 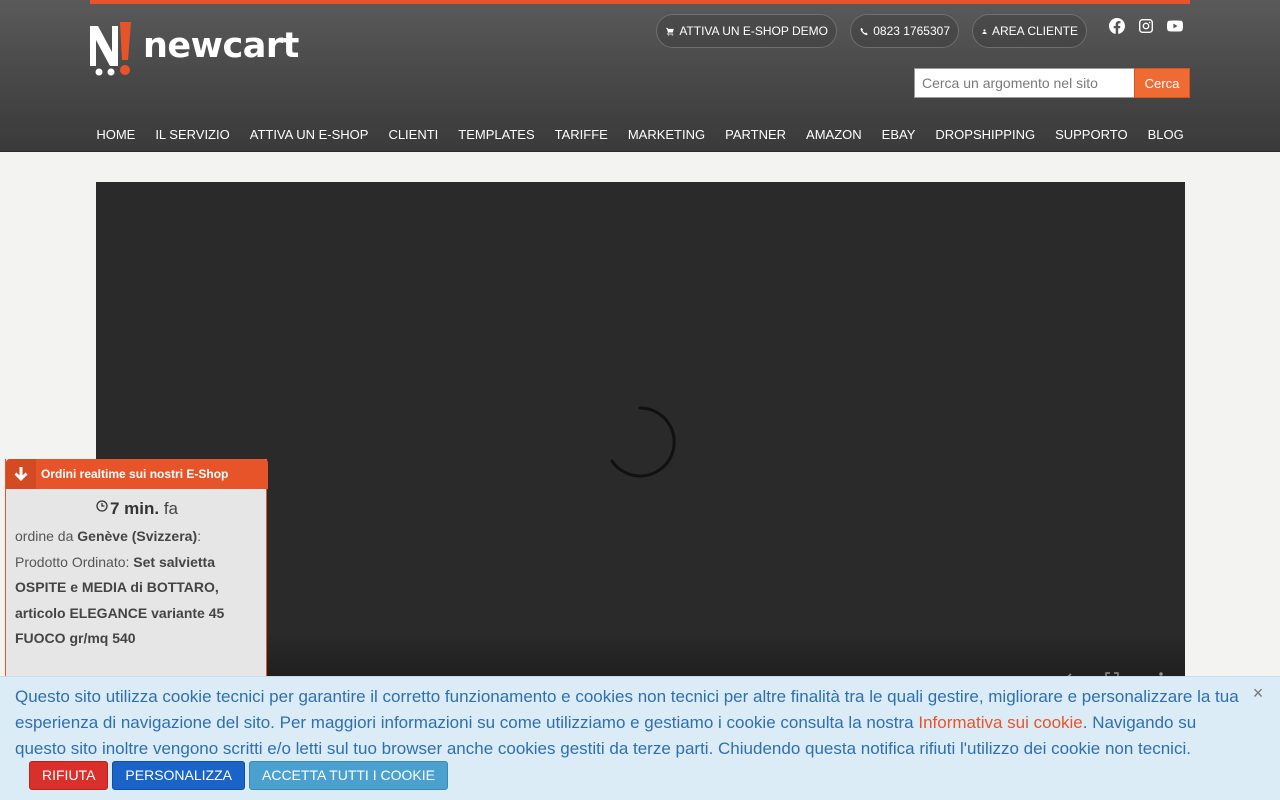 I want to click on youtube-link, so click(x=1175, y=26).